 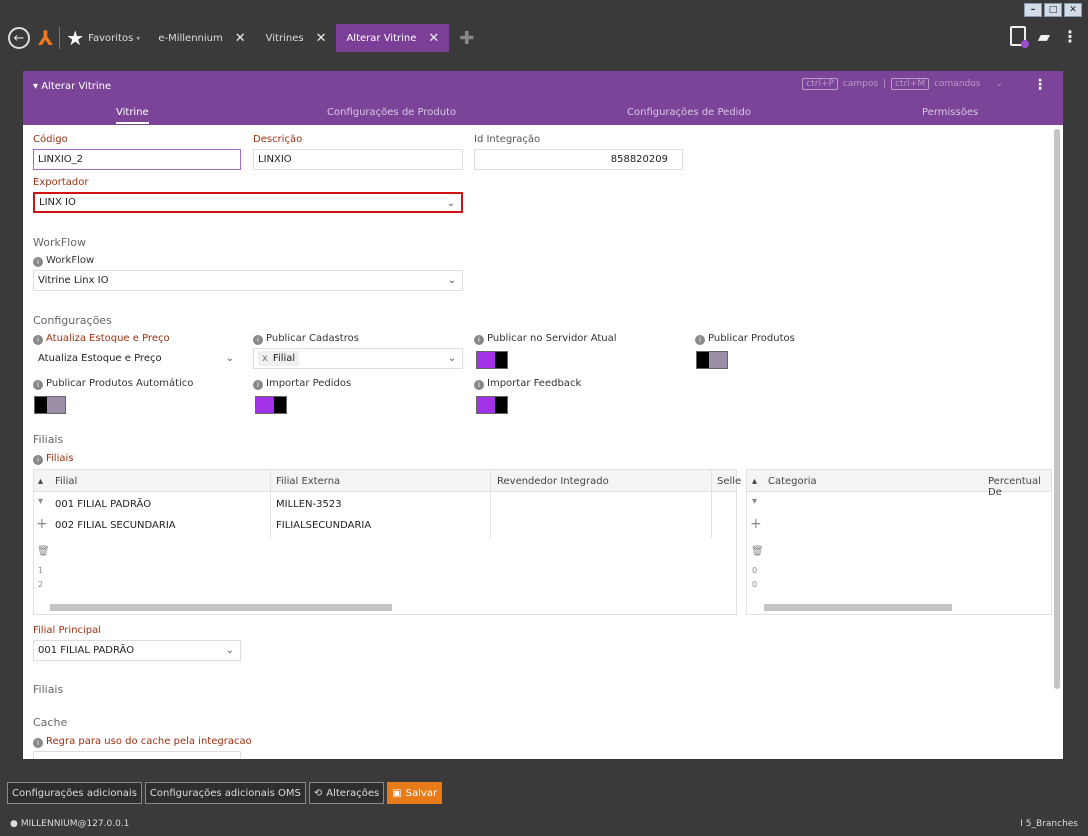 What do you see at coordinates (578, 159) in the screenshot?
I see `id-integracao-input: 858820209` at bounding box center [578, 159].